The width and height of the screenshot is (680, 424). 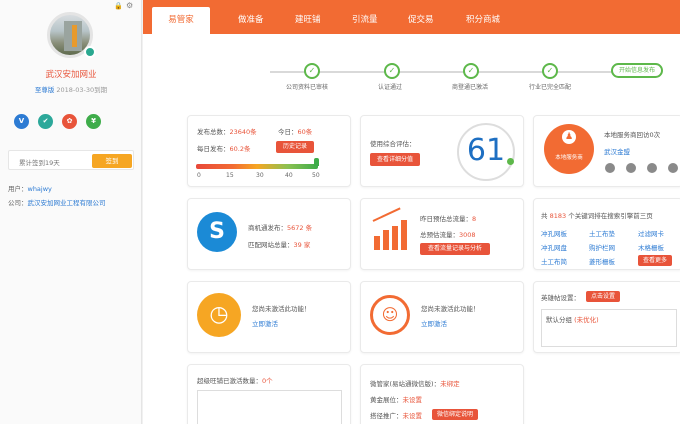 I want to click on business-label-1: 商机通发布：, so click(x=267, y=228).